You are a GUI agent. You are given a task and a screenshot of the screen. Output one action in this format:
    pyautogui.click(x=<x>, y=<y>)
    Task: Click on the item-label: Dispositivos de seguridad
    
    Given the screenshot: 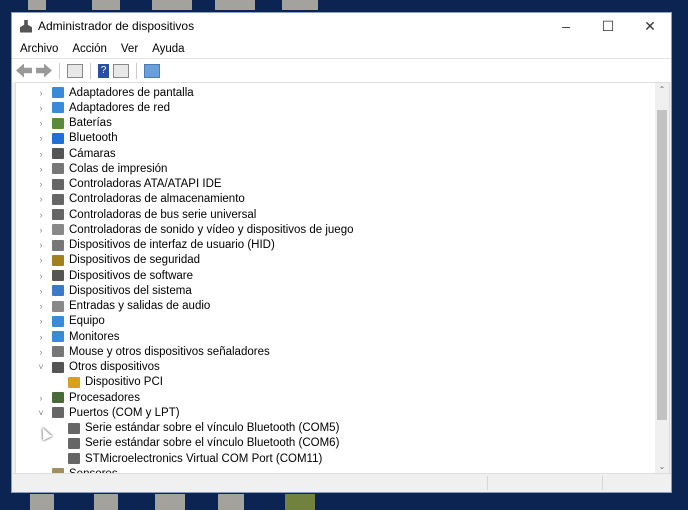 What is the action you would take?
    pyautogui.click(x=135, y=260)
    